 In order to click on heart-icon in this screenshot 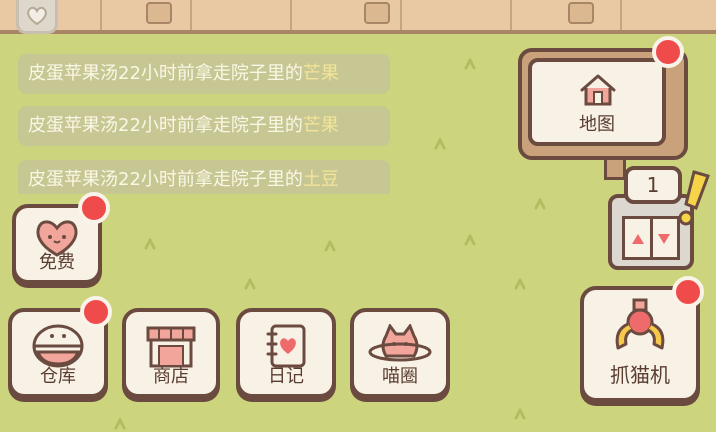, I will do `click(37, 15)`.